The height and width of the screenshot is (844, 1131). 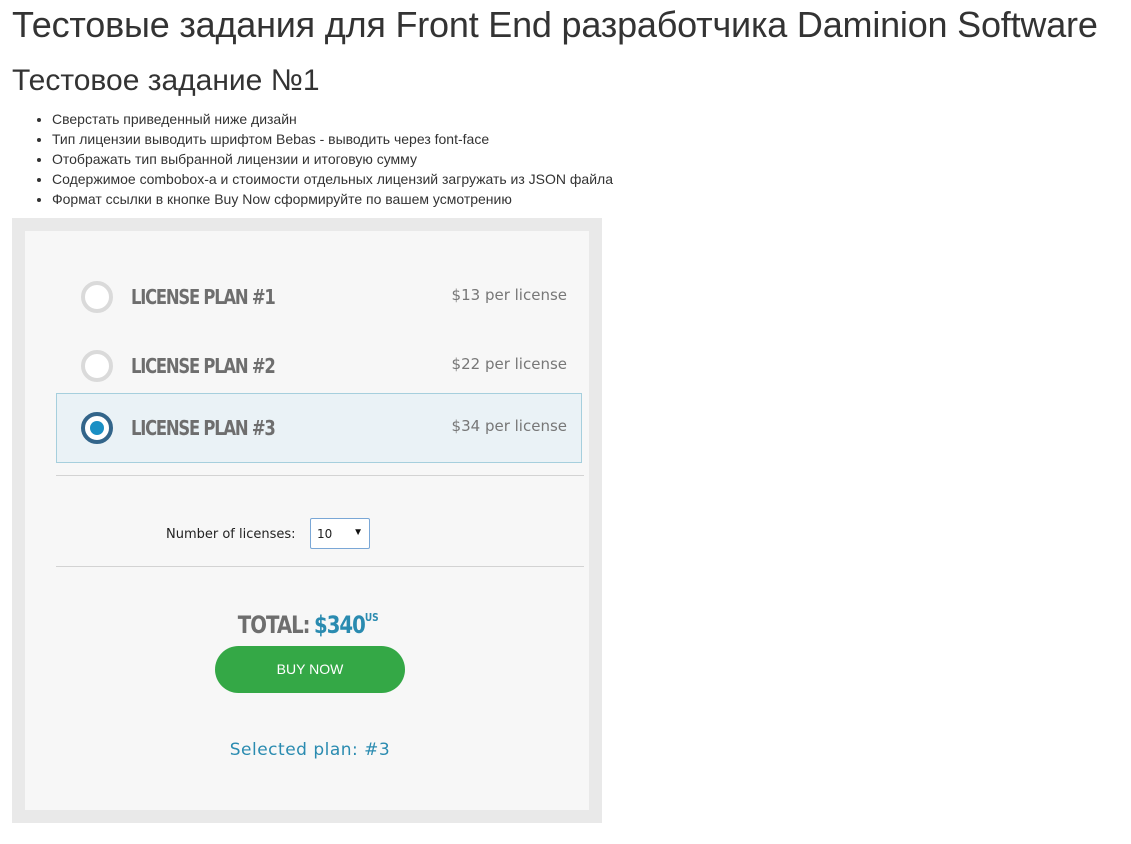 What do you see at coordinates (97, 297) in the screenshot?
I see `plan-1-radio` at bounding box center [97, 297].